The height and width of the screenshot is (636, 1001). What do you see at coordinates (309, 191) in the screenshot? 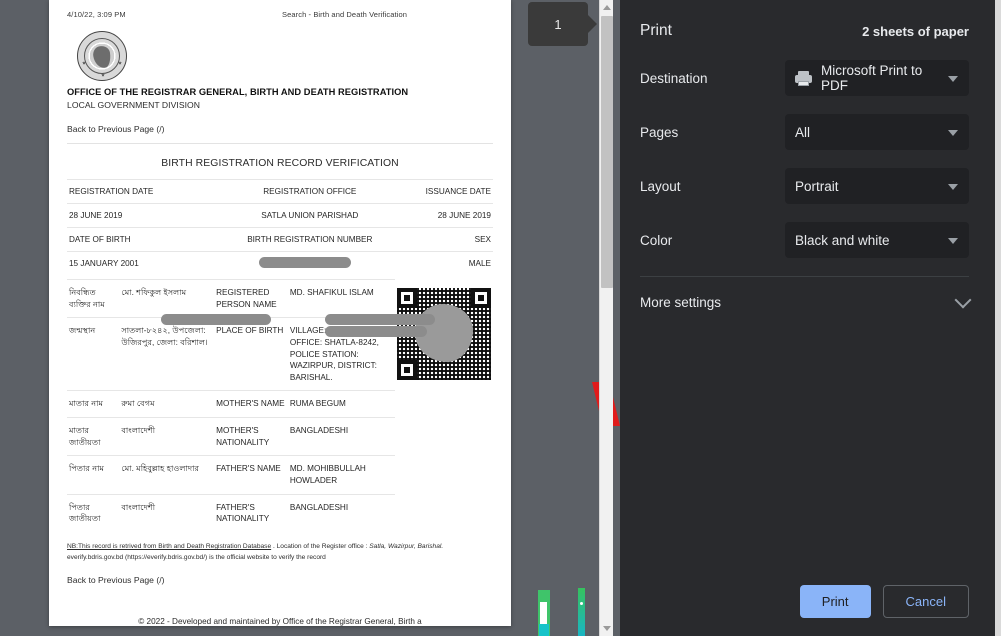
I see `registration-office-header: REGISTRATION OFFICE` at bounding box center [309, 191].